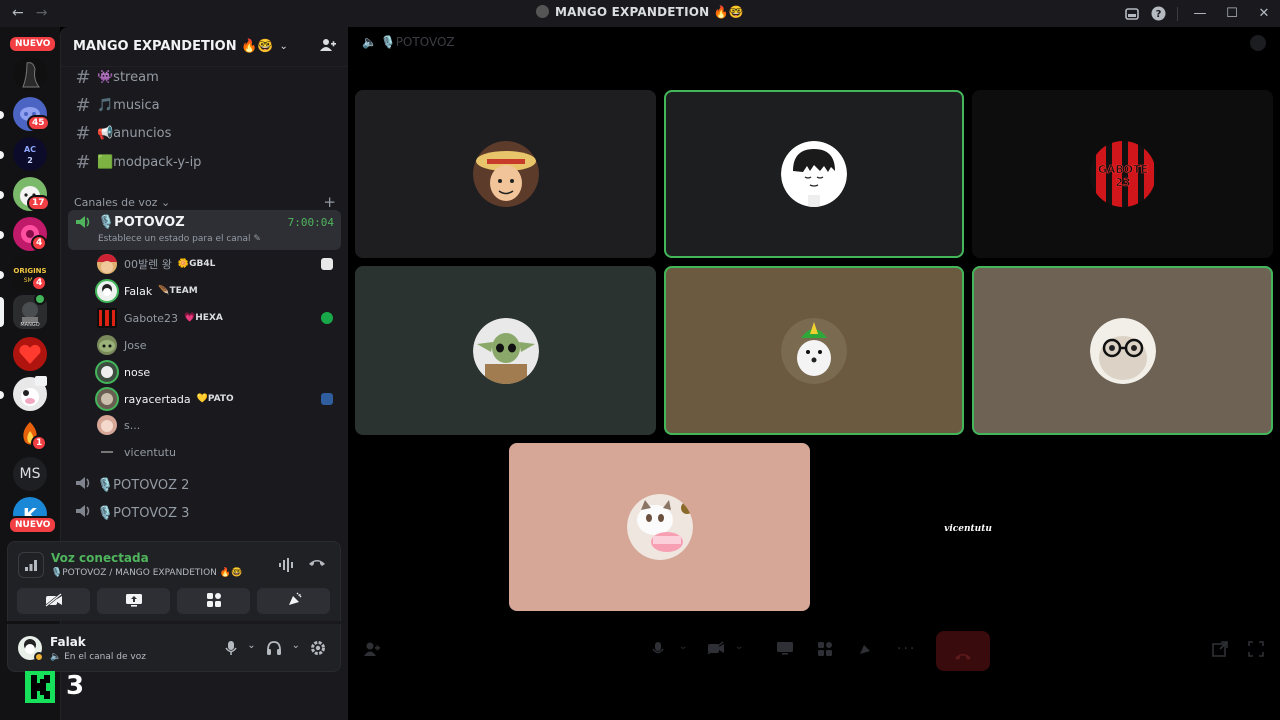  What do you see at coordinates (204, 485) in the screenshot?
I see `voice-channel-potovoz-2: 🎙️POTOVOZ 2` at bounding box center [204, 485].